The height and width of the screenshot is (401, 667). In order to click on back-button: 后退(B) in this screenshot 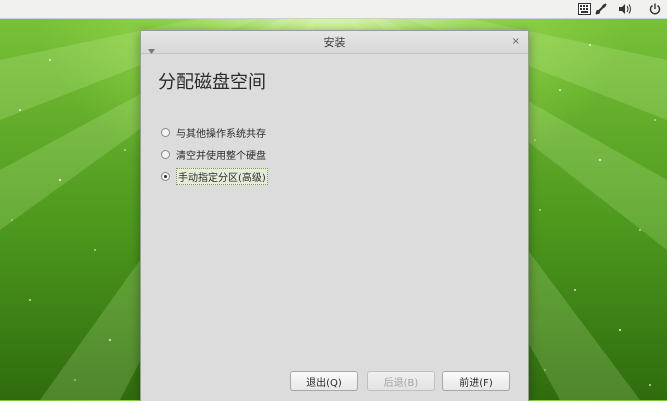, I will do `click(401, 381)`.